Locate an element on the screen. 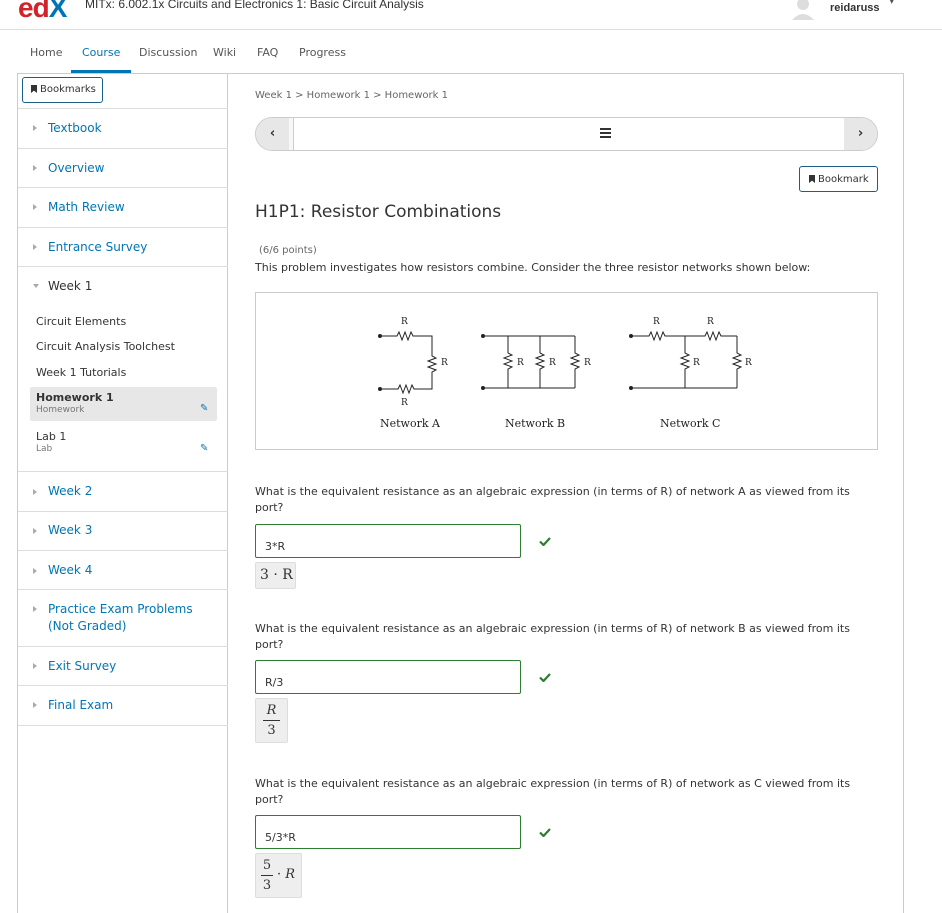 The width and height of the screenshot is (942, 913). subsection-week-1-tutorials: Week 1 Tutorials is located at coordinates (81, 372).